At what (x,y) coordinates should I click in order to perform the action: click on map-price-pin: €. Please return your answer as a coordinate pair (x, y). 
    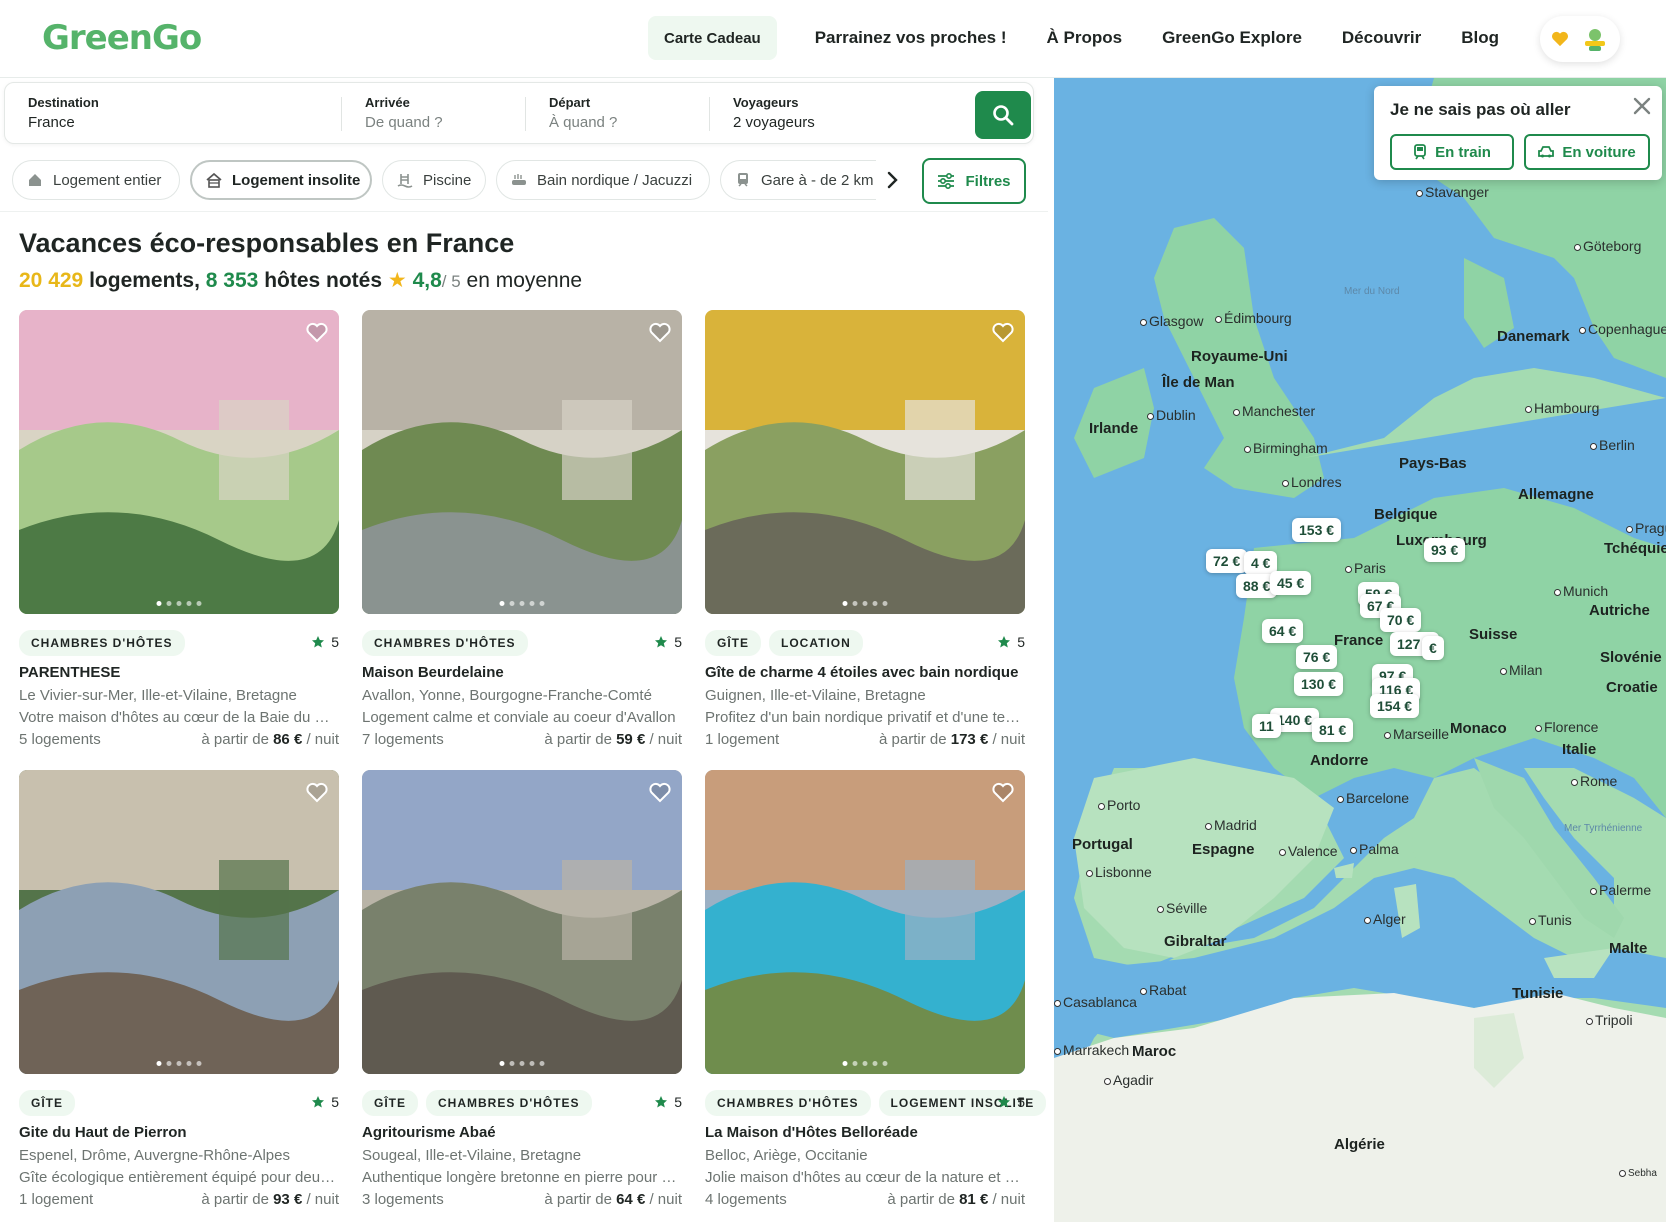
    Looking at the image, I should click on (1433, 648).